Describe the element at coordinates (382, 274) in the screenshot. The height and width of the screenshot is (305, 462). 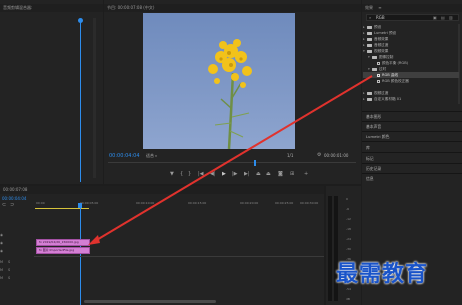
I see `watermark-text: 最需教育` at that location.